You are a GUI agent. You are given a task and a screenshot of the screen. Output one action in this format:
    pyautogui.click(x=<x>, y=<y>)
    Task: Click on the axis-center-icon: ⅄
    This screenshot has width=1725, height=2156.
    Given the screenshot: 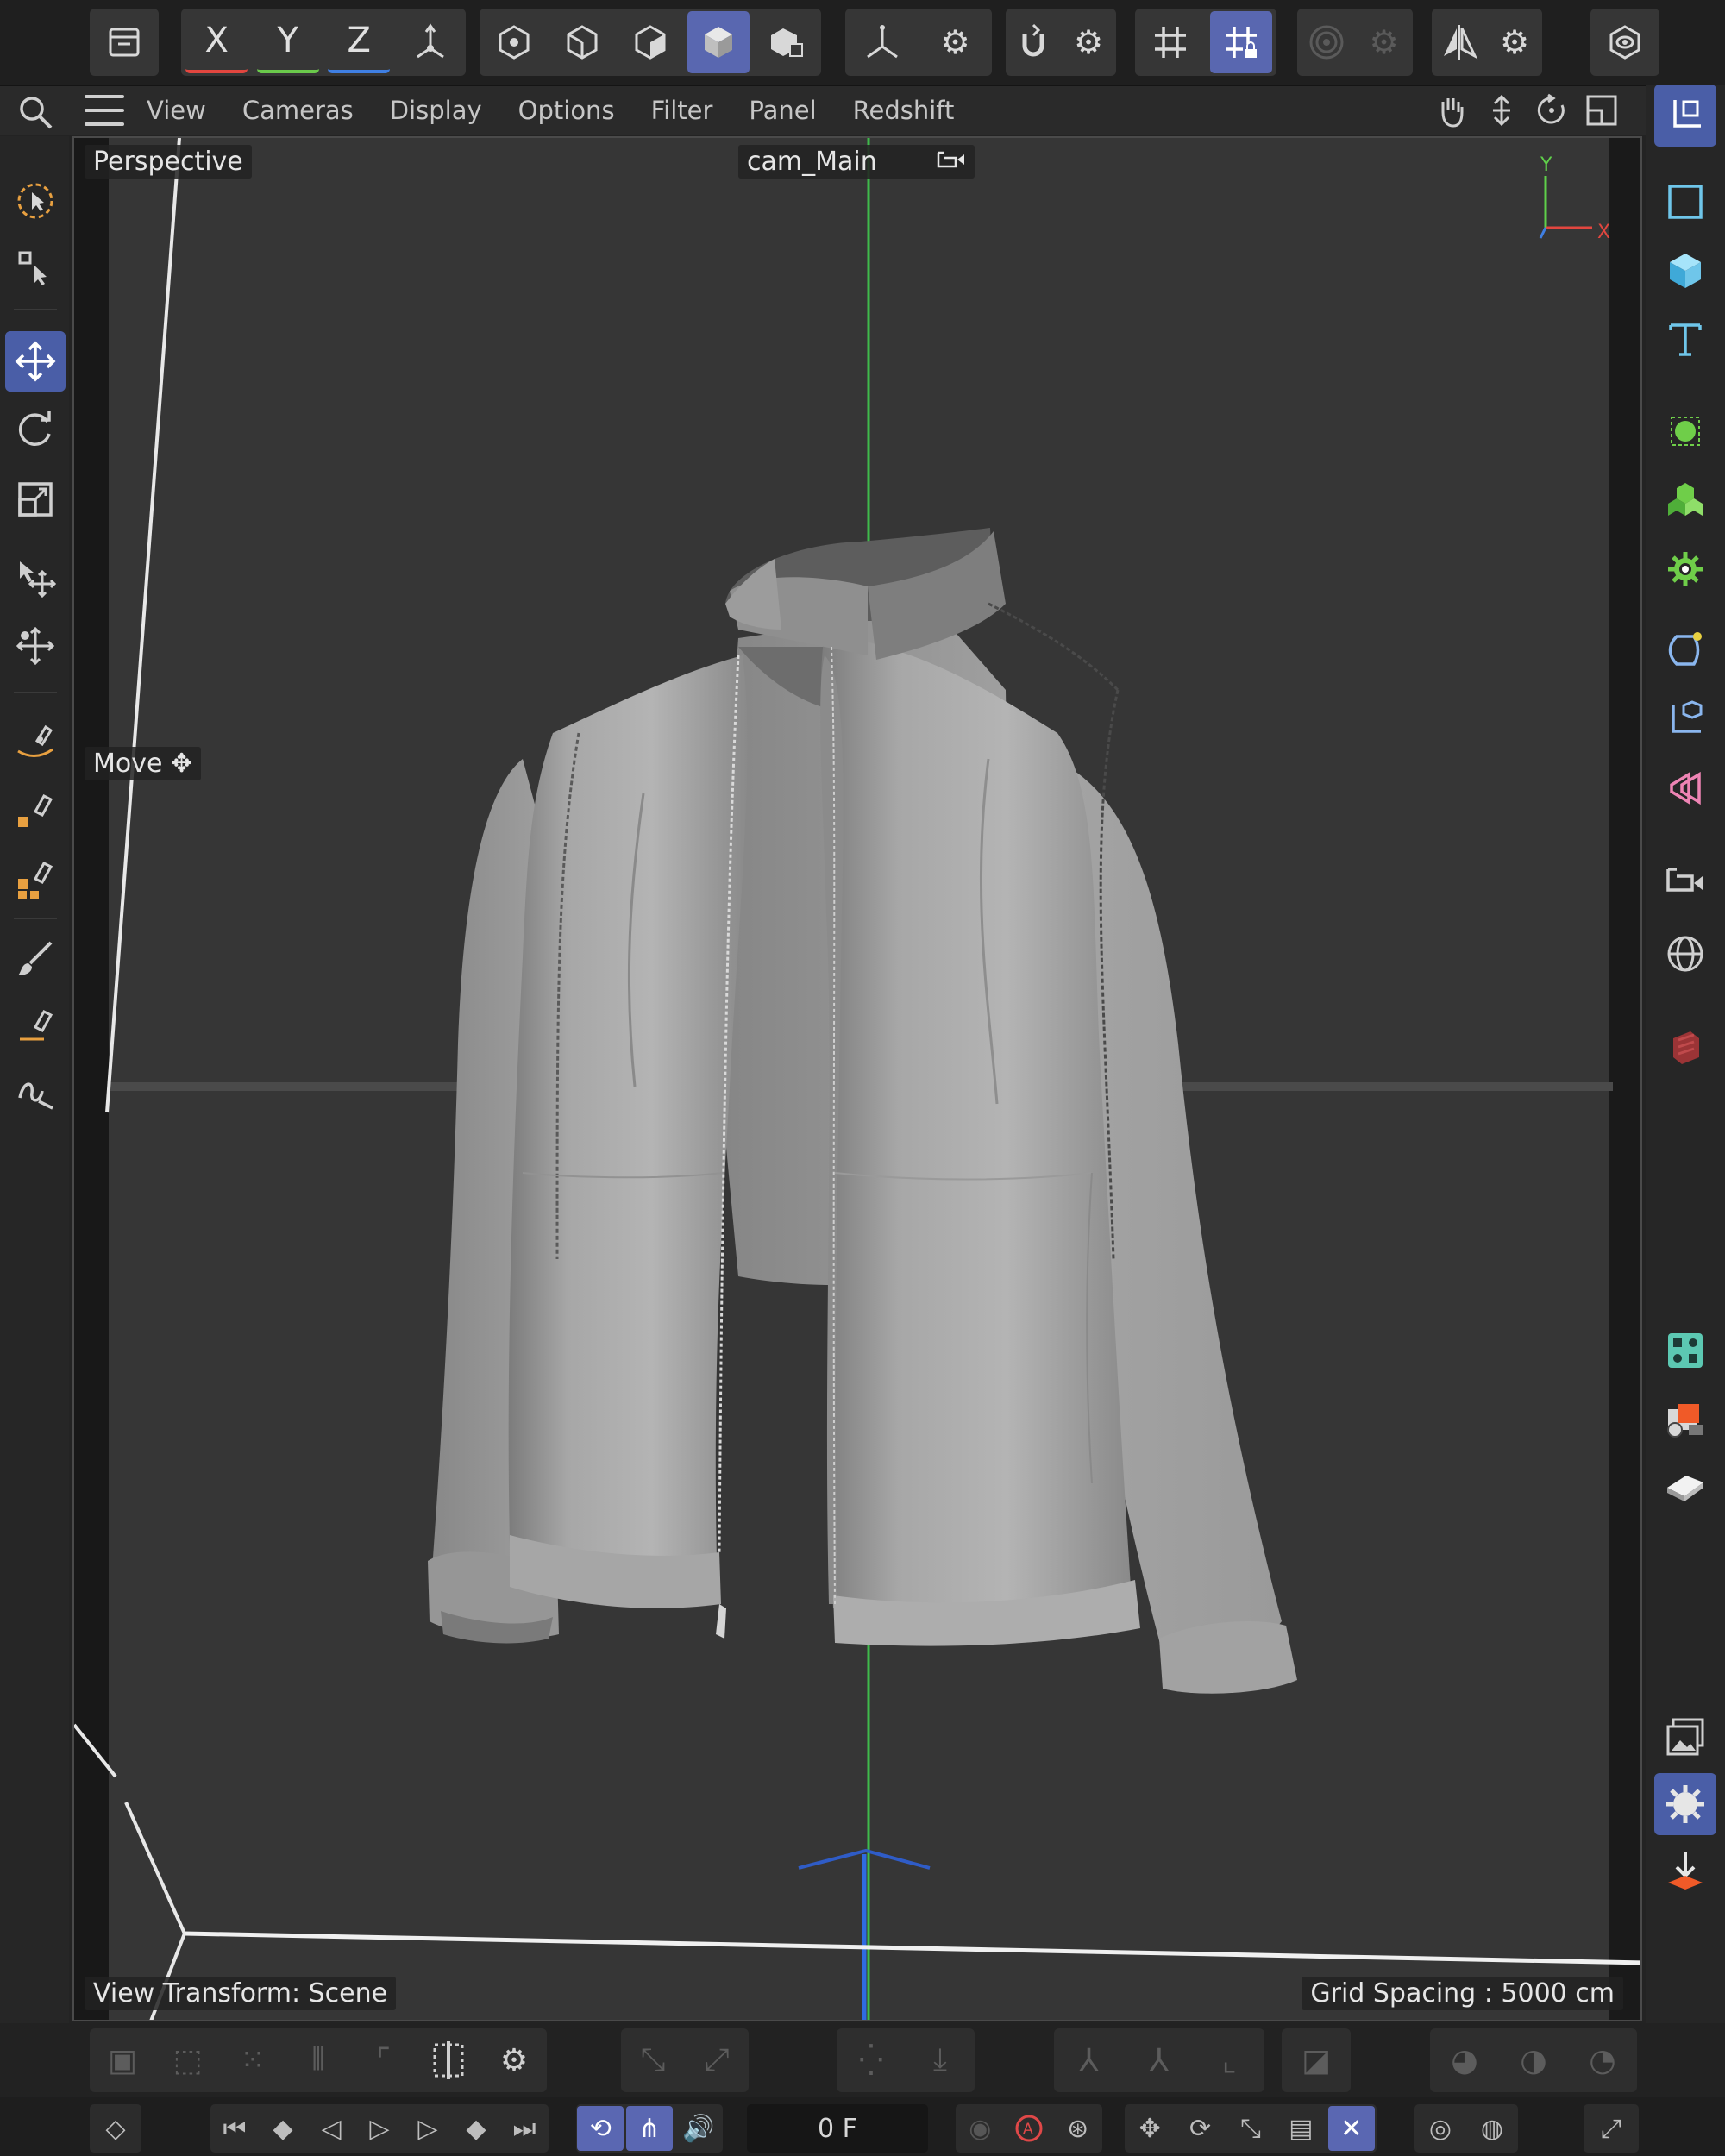 What is the action you would take?
    pyautogui.click(x=1089, y=2060)
    